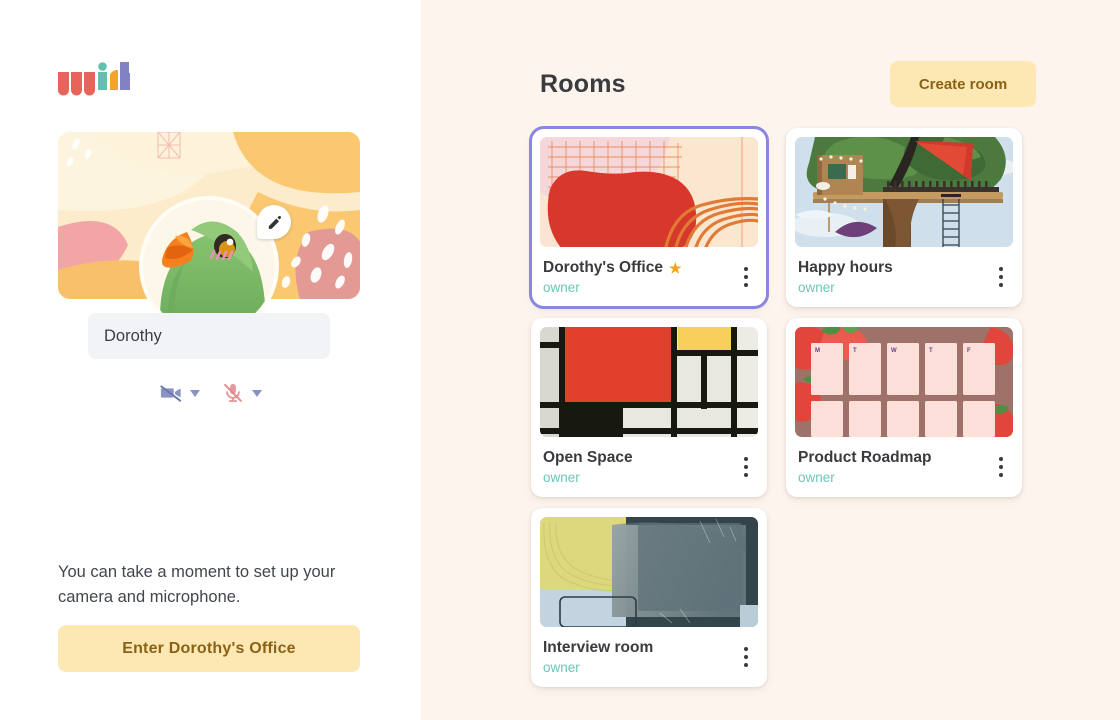 Image resolution: width=1120 pixels, height=720 pixels. I want to click on room-card-happy-hours: Happy hours owner, so click(904, 217).